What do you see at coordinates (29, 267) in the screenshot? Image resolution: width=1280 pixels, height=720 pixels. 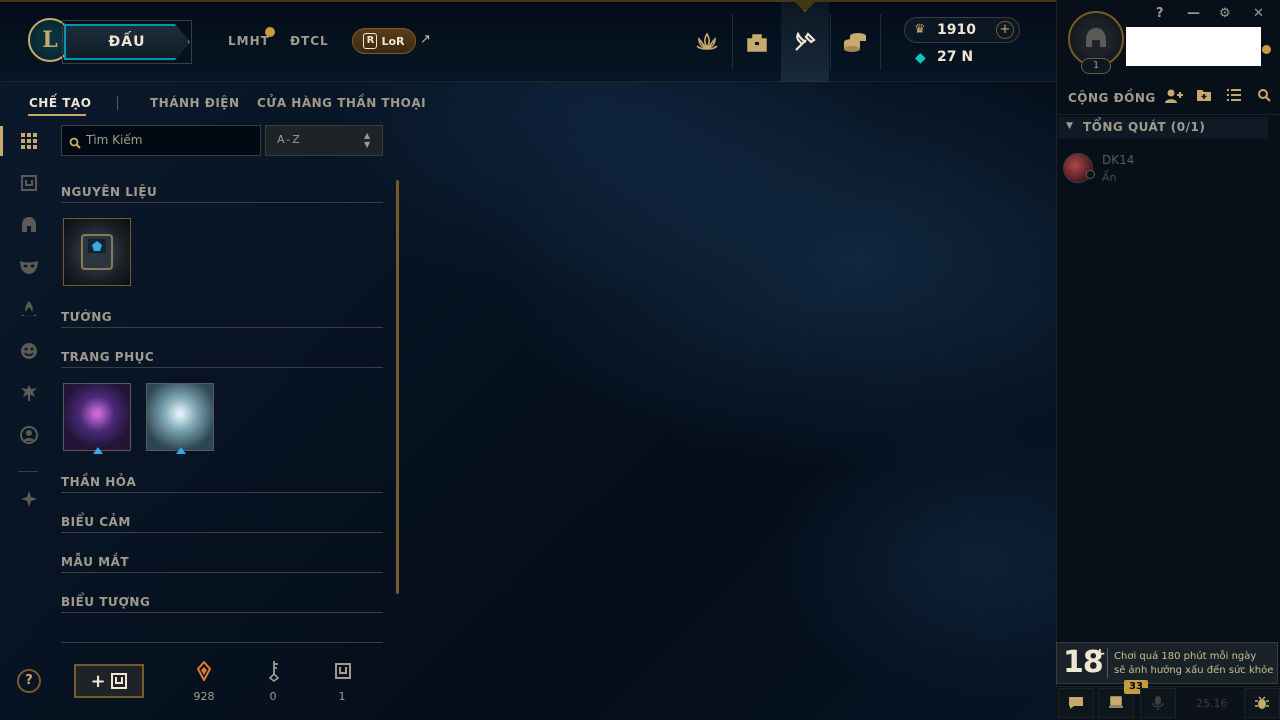 I see `mask-icon` at bounding box center [29, 267].